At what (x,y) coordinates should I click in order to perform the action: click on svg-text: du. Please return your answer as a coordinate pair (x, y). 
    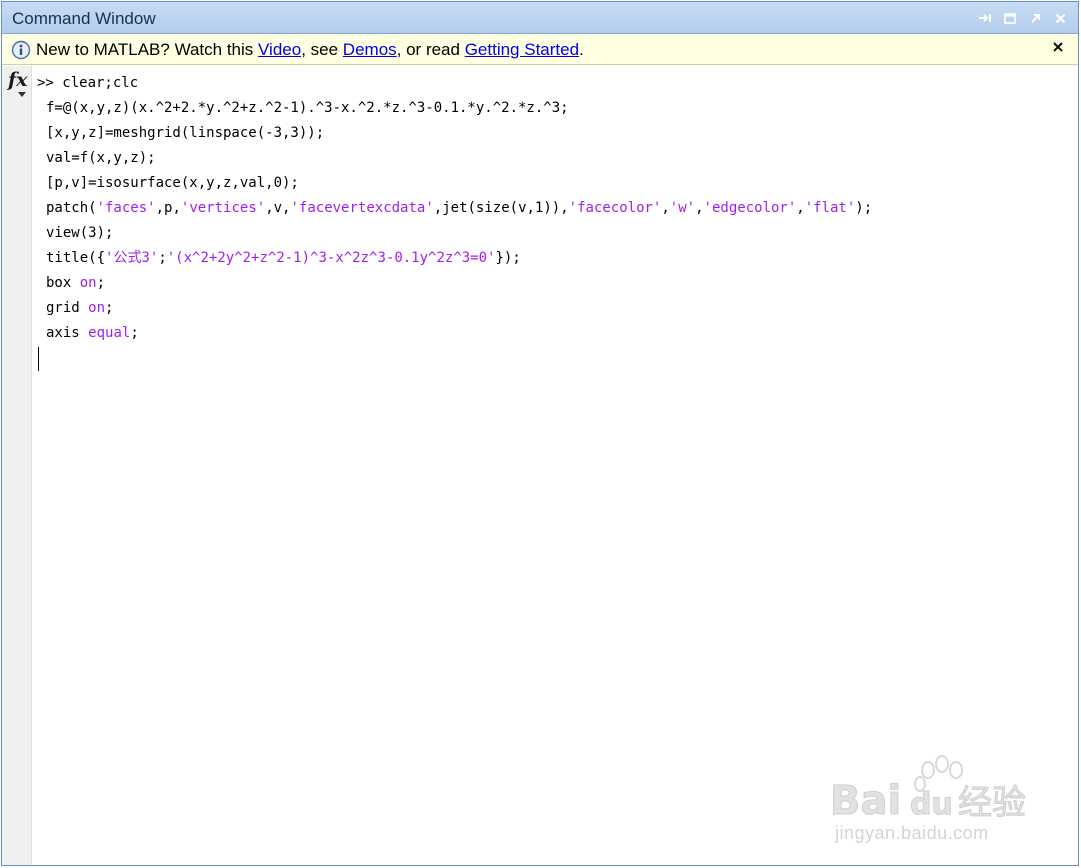
    Looking at the image, I should click on (931, 804).